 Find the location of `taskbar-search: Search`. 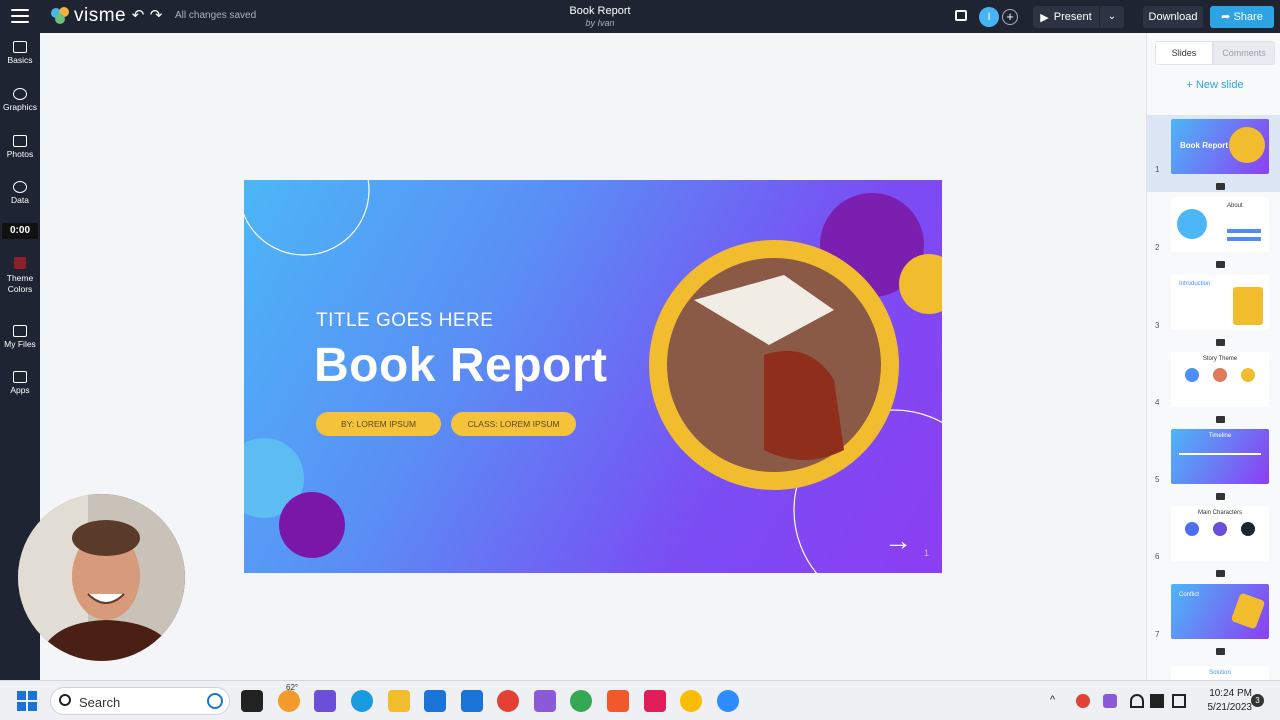

taskbar-search: Search is located at coordinates (140, 701).